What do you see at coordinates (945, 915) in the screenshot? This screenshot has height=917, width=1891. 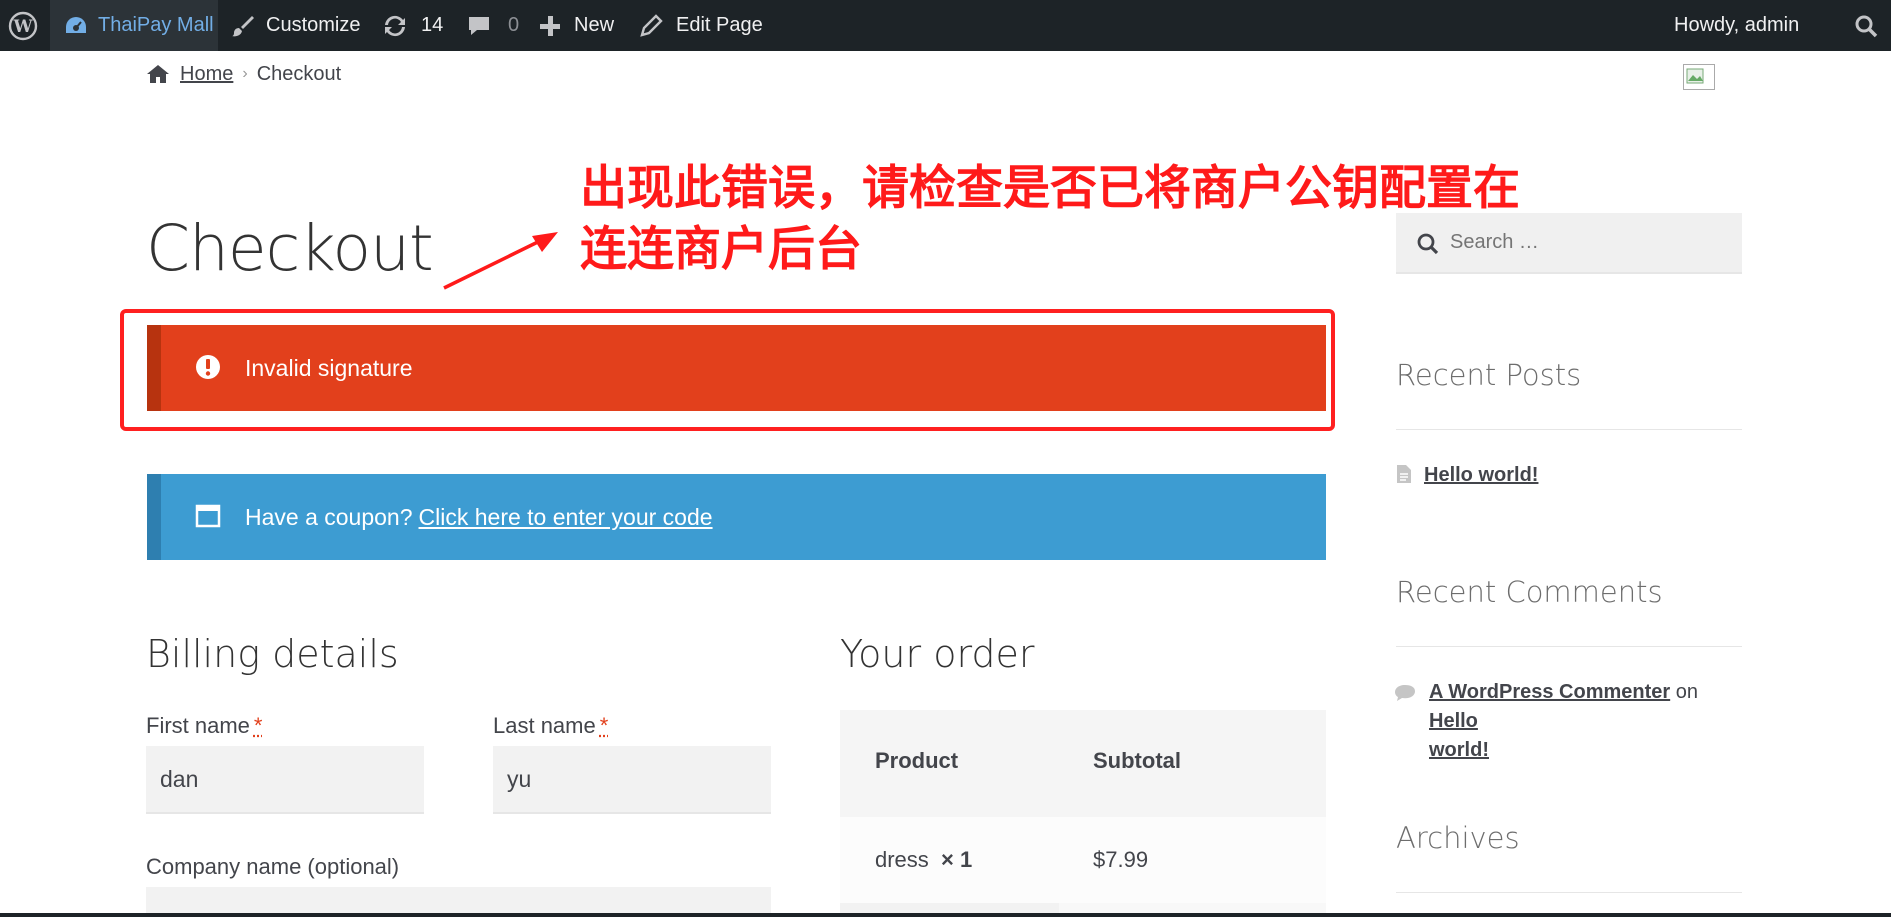 I see `window-bottom-edge` at bounding box center [945, 915].